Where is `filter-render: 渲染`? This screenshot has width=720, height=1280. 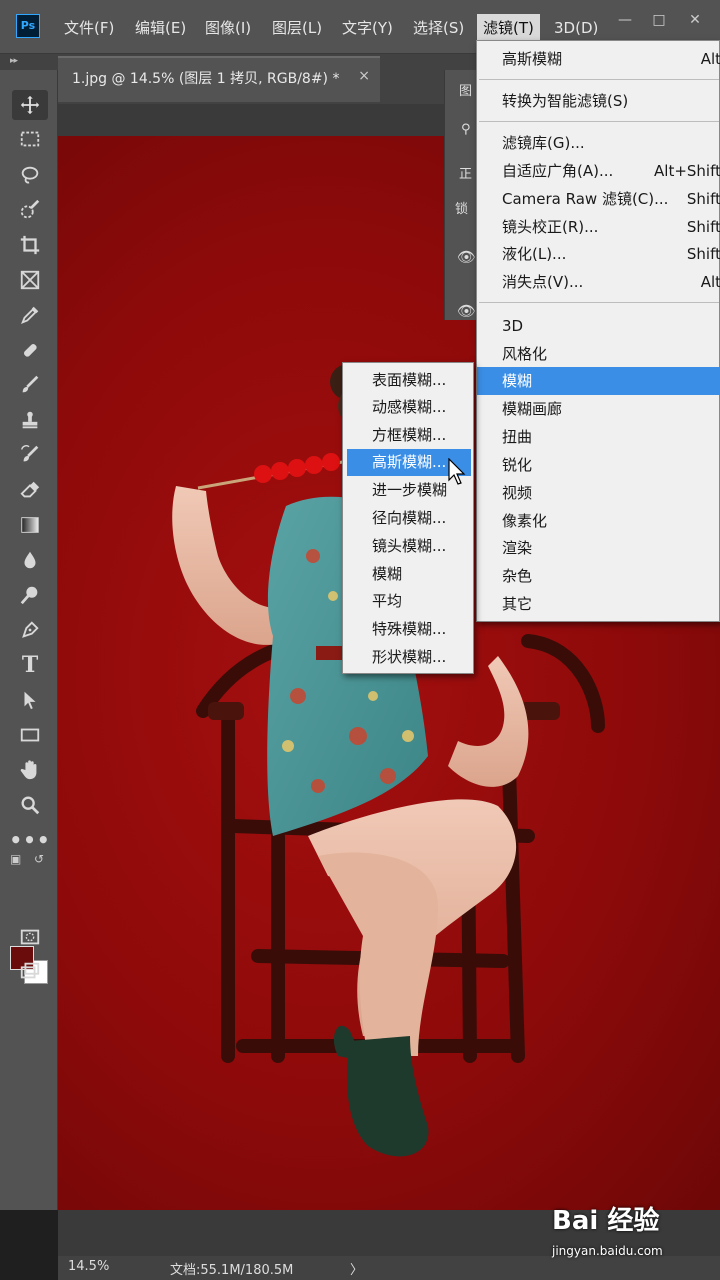
filter-render: 渲染 is located at coordinates (598, 548).